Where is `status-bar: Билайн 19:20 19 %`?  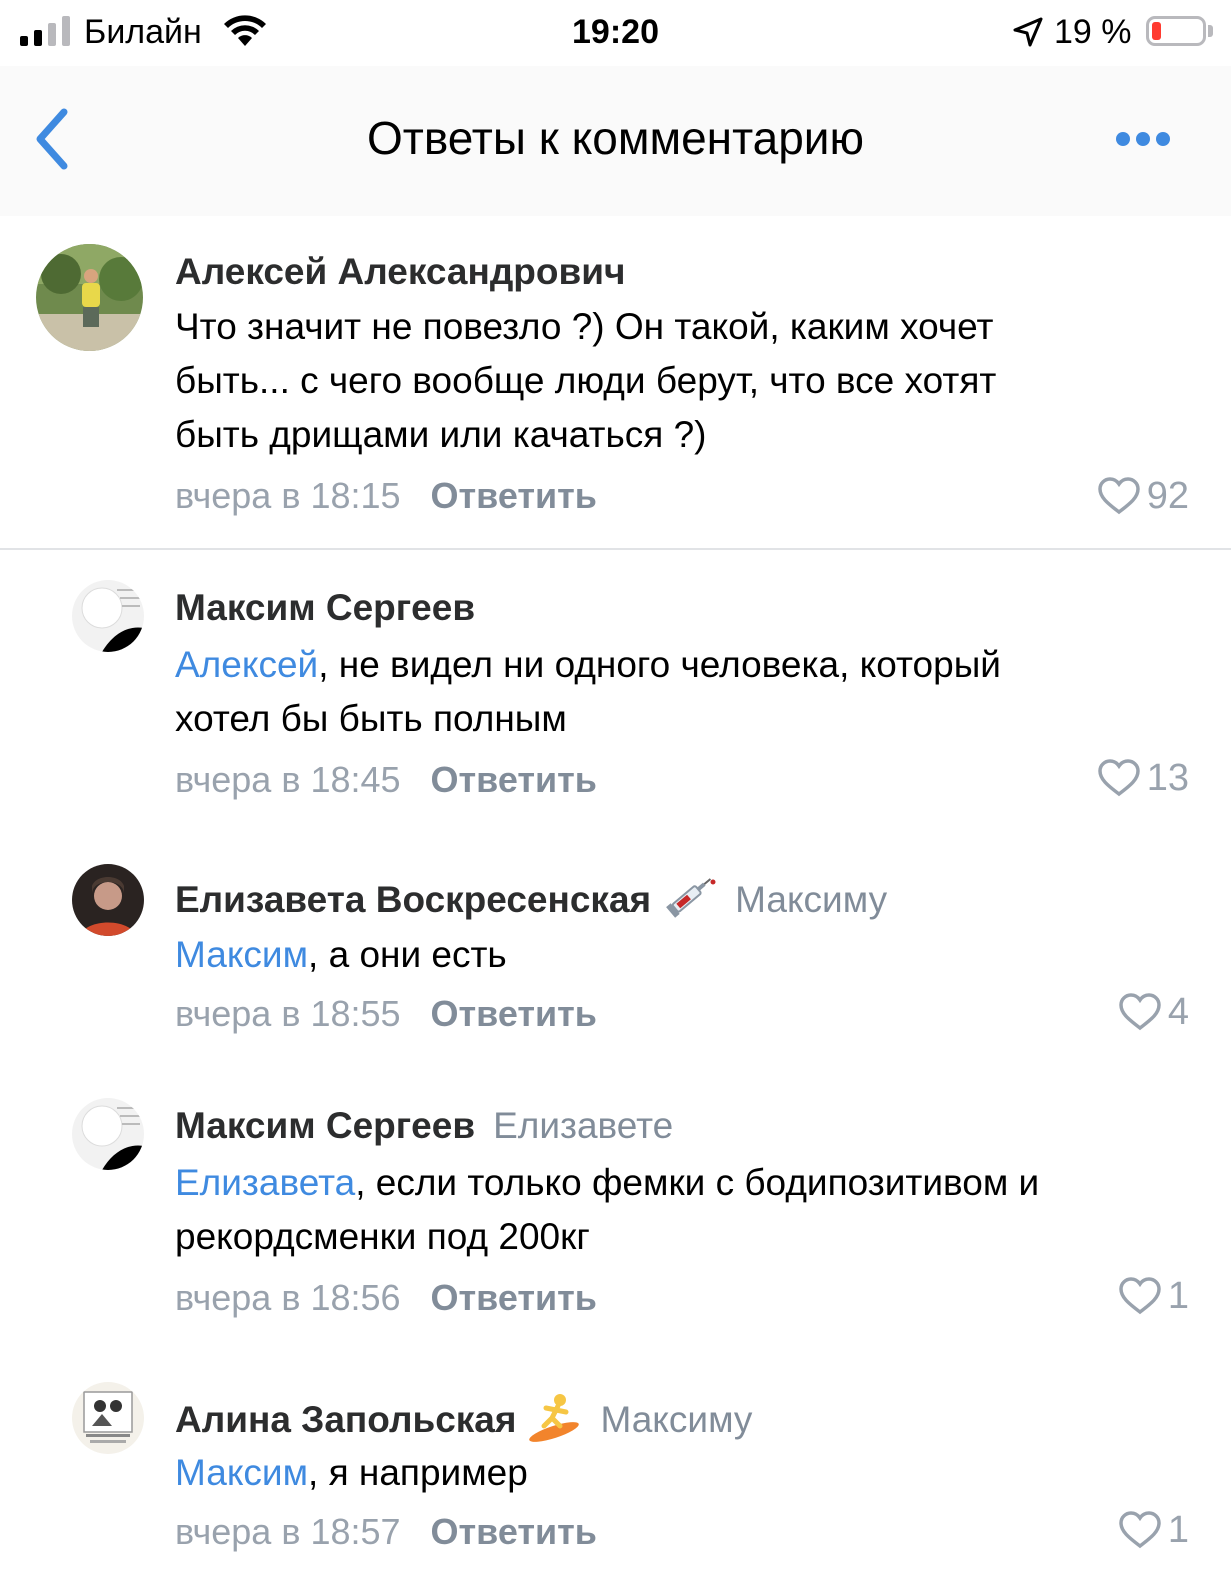 status-bar: Билайн 19:20 19 % is located at coordinates (615, 33).